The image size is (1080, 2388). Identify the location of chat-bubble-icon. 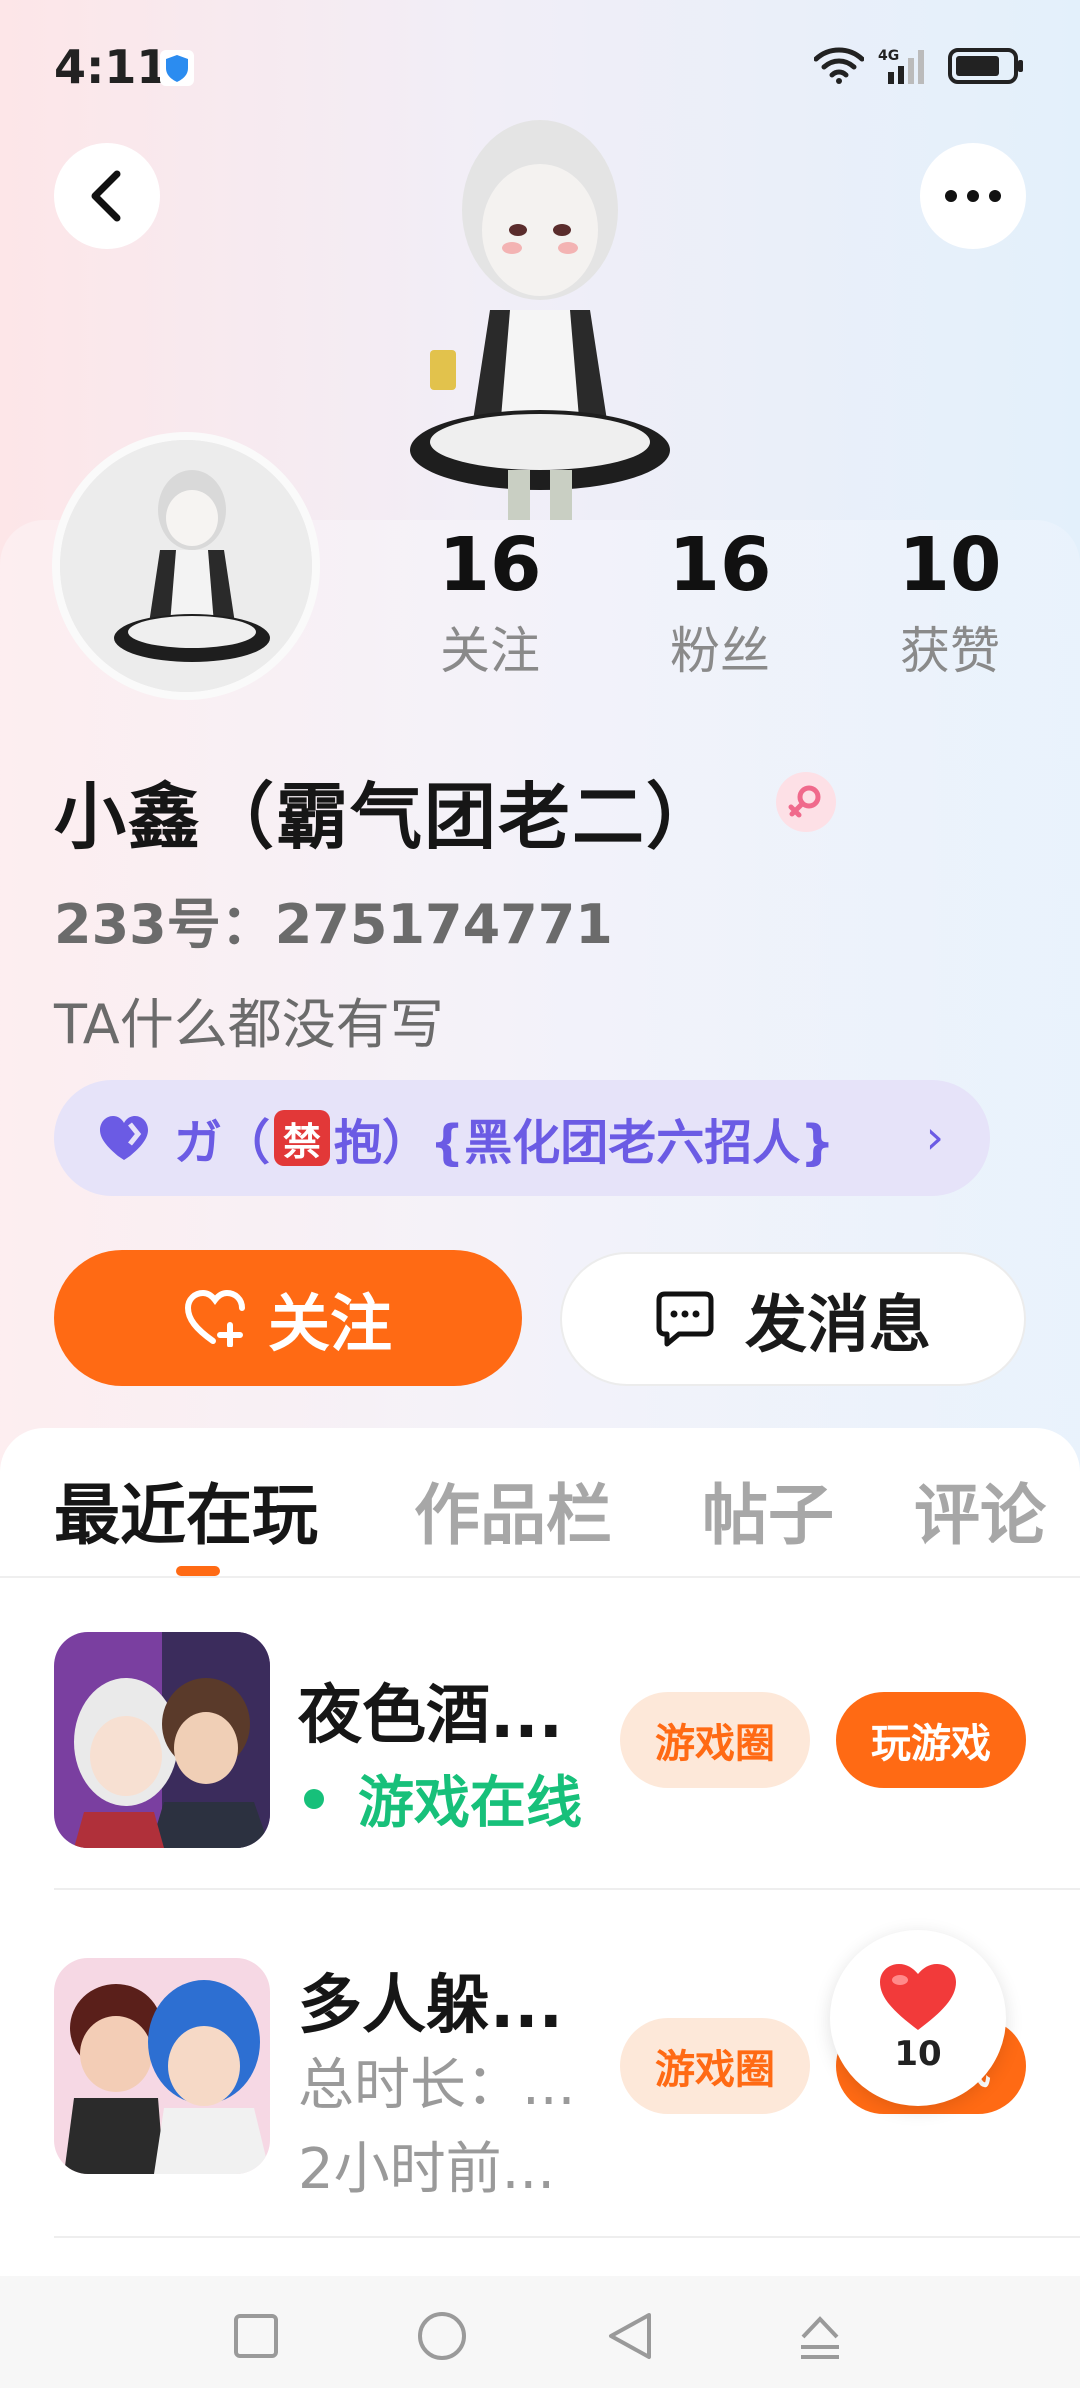
(685, 1319).